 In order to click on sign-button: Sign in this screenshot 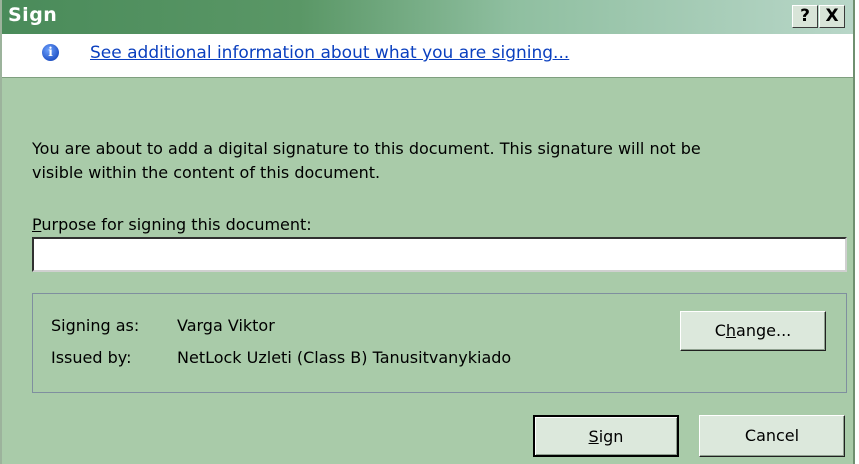, I will do `click(606, 436)`.